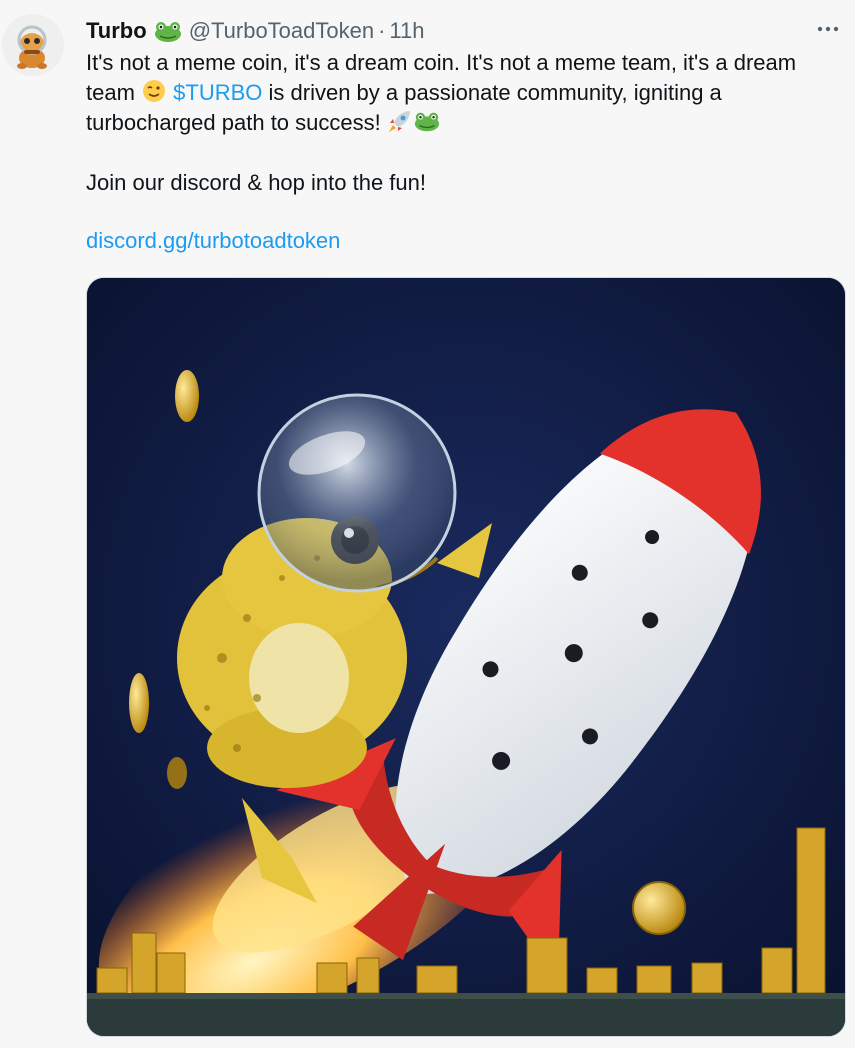  What do you see at coordinates (406, 31) in the screenshot?
I see `timestamp: 11h` at bounding box center [406, 31].